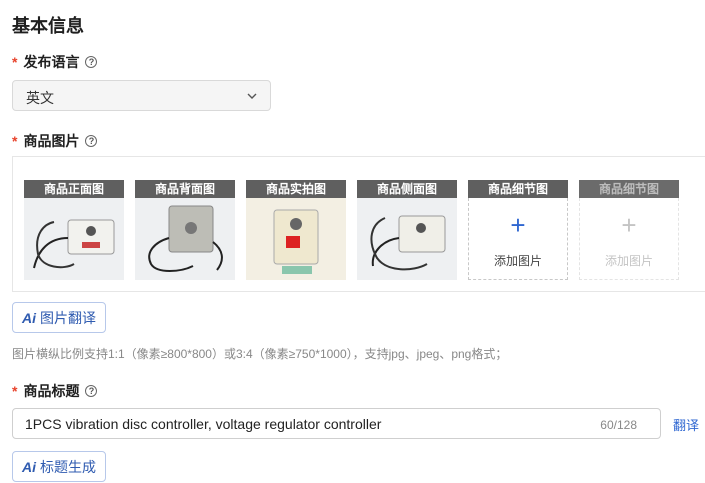  I want to click on section-title: 基本信息, so click(48, 26).